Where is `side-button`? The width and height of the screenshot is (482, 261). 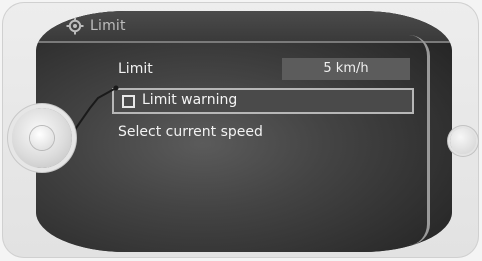
side-button is located at coordinates (463, 141).